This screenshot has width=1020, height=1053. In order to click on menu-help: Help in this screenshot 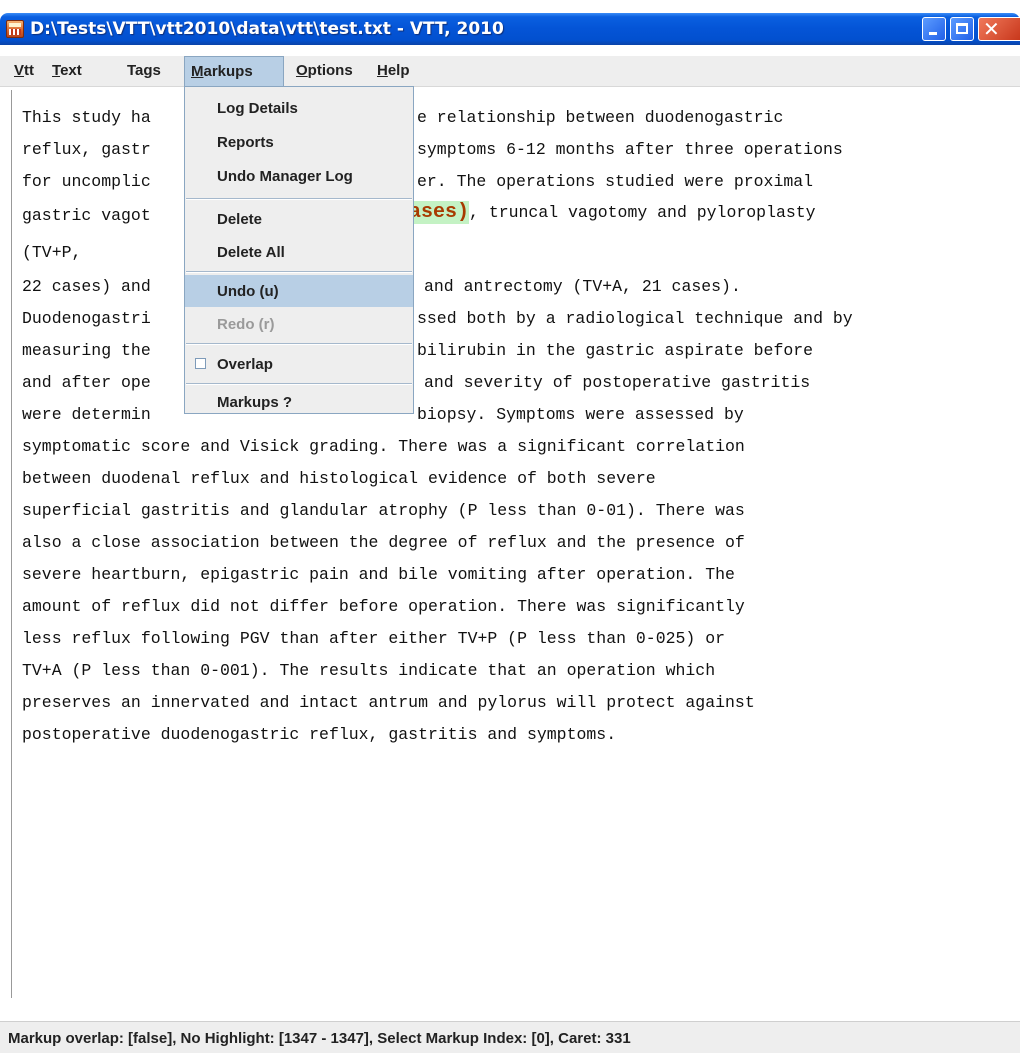, I will do `click(393, 71)`.